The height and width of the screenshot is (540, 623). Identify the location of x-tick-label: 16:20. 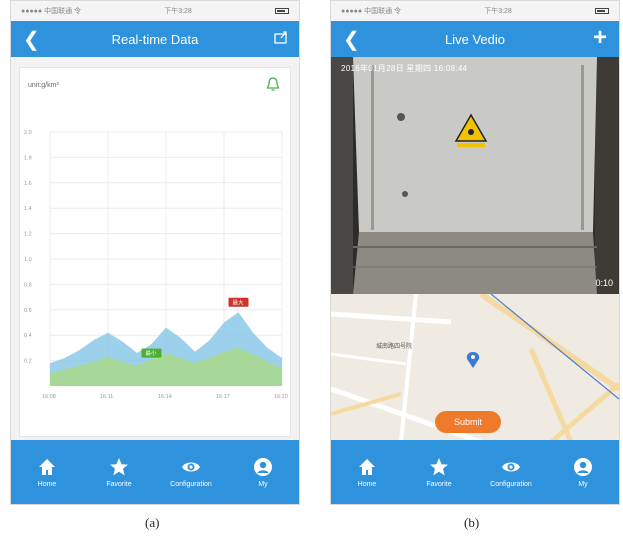
(281, 397).